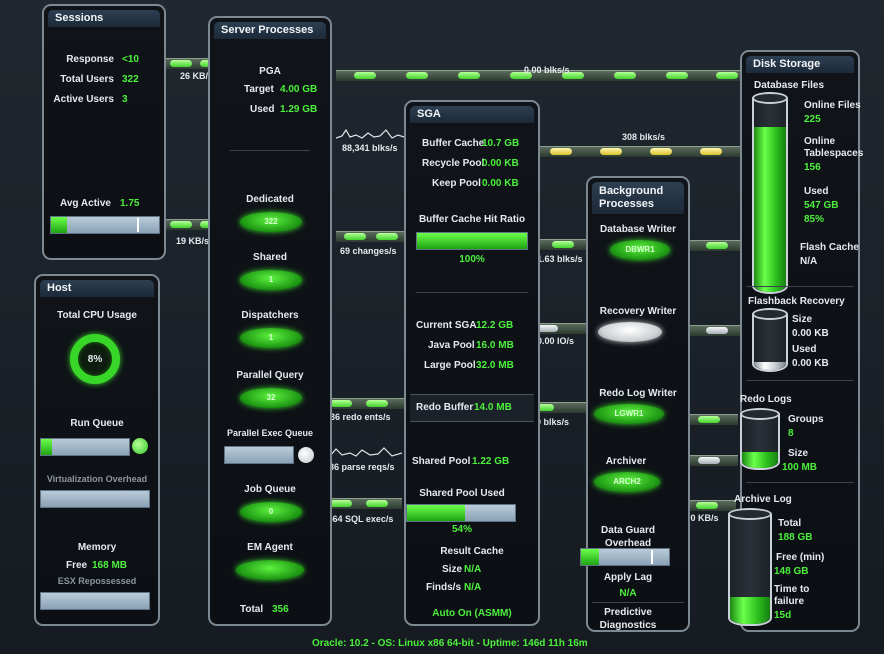 This screenshot has height=654, width=884. Describe the element at coordinates (638, 393) in the screenshot. I see `redo-log-writer-label: Redo Log Writer` at that location.